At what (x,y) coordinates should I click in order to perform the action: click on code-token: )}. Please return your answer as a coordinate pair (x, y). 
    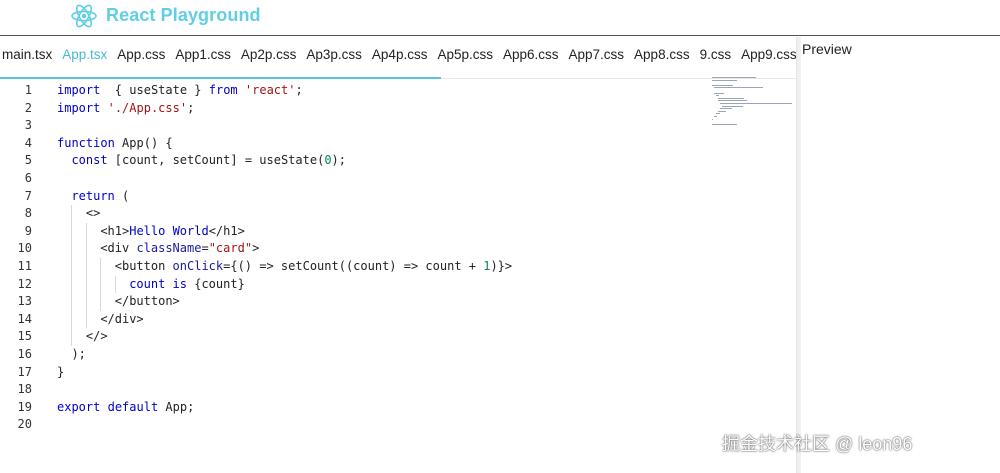
    Looking at the image, I should click on (497, 266).